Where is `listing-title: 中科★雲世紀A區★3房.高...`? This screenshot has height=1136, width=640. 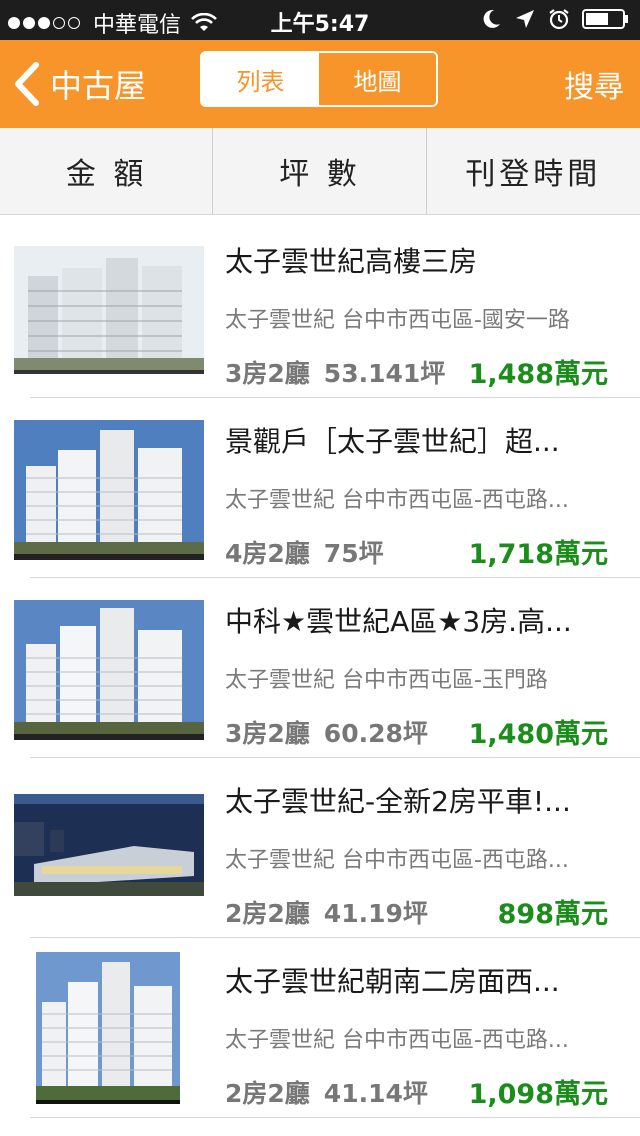
listing-title: 中科★雲世紀A區★3房.高... is located at coordinates (398, 621).